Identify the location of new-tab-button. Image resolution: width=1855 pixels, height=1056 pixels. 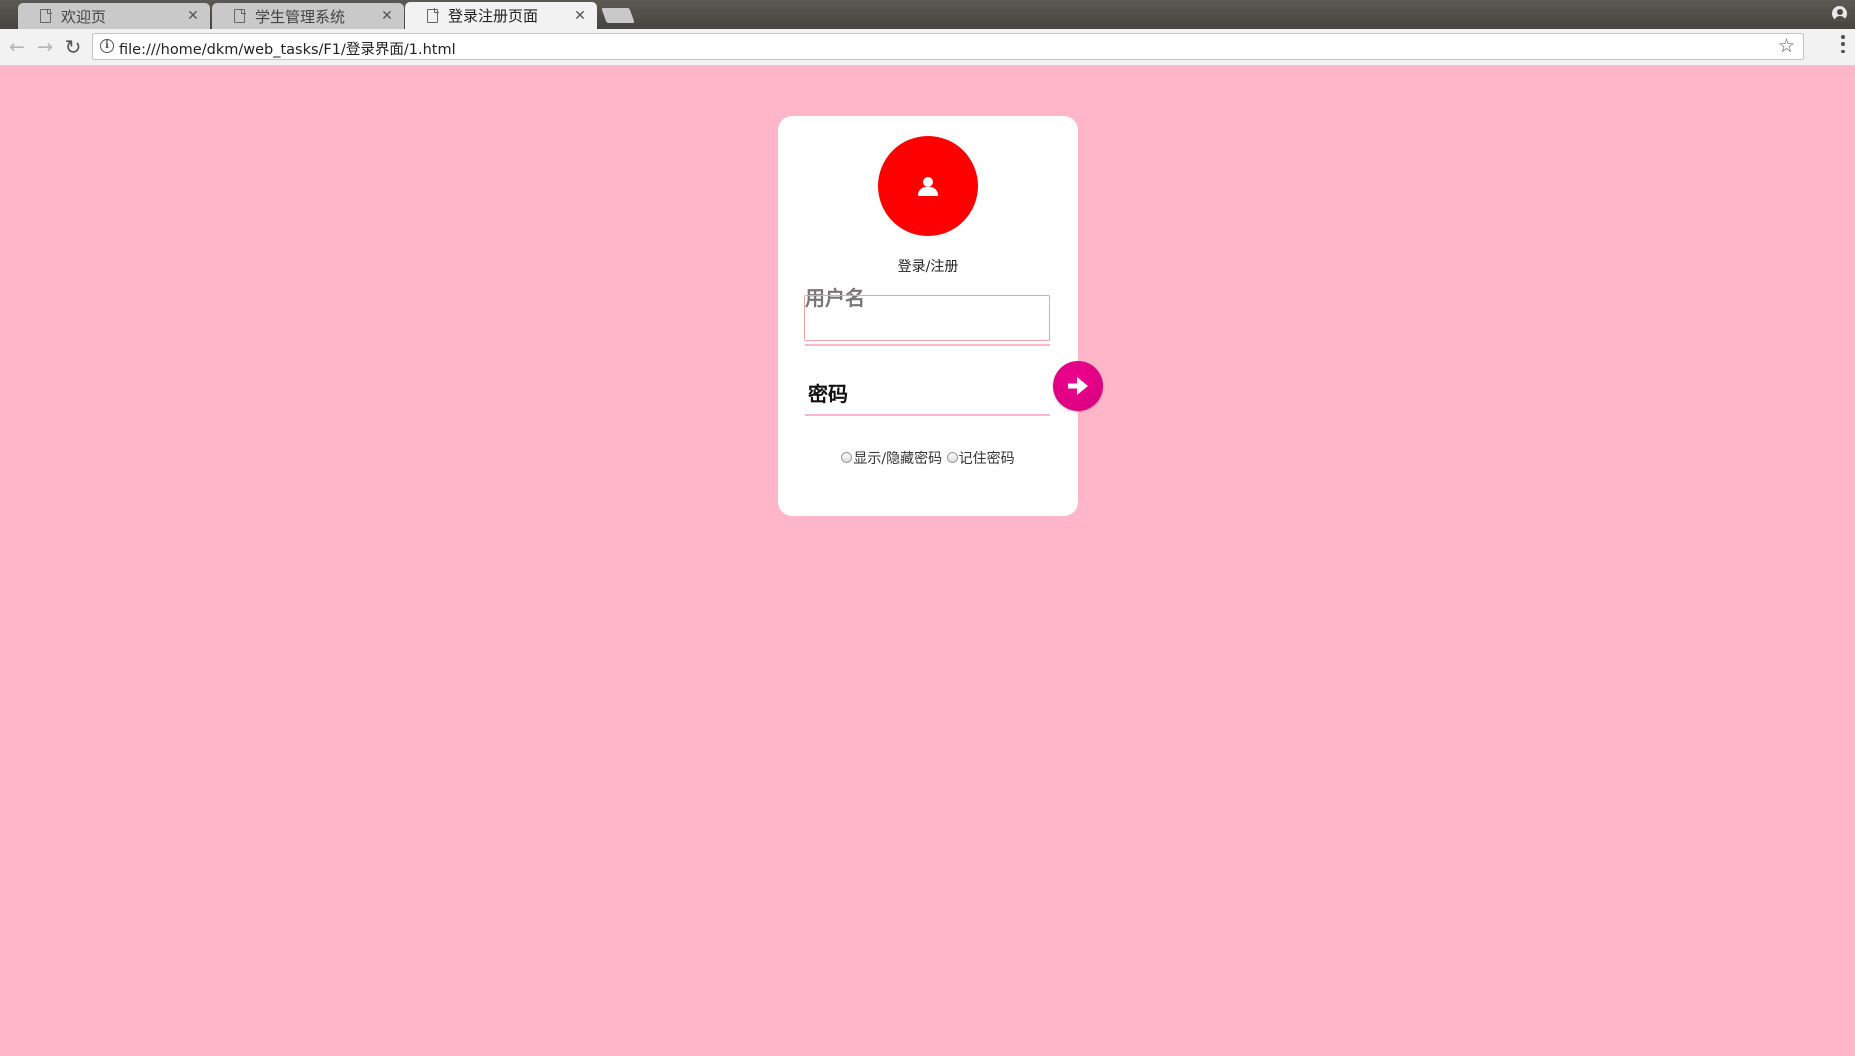
(618, 15).